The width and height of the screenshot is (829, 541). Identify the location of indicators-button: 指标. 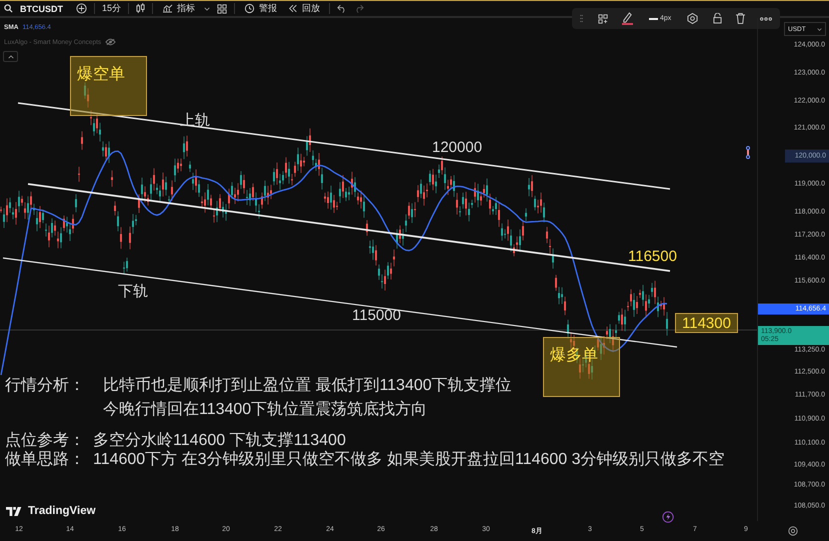
(179, 8).